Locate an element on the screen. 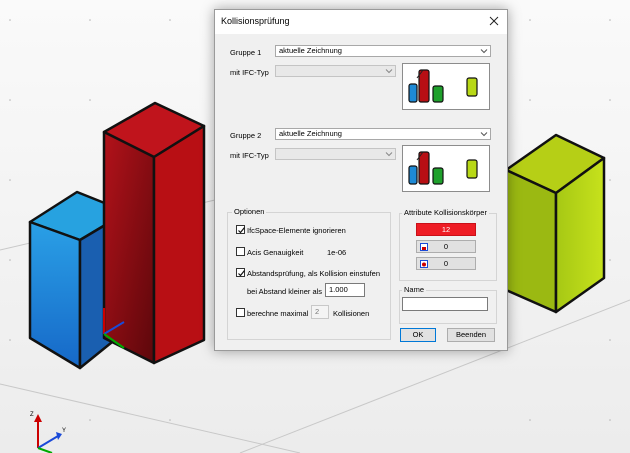 The width and height of the screenshot is (630, 453). name-input is located at coordinates (445, 304).